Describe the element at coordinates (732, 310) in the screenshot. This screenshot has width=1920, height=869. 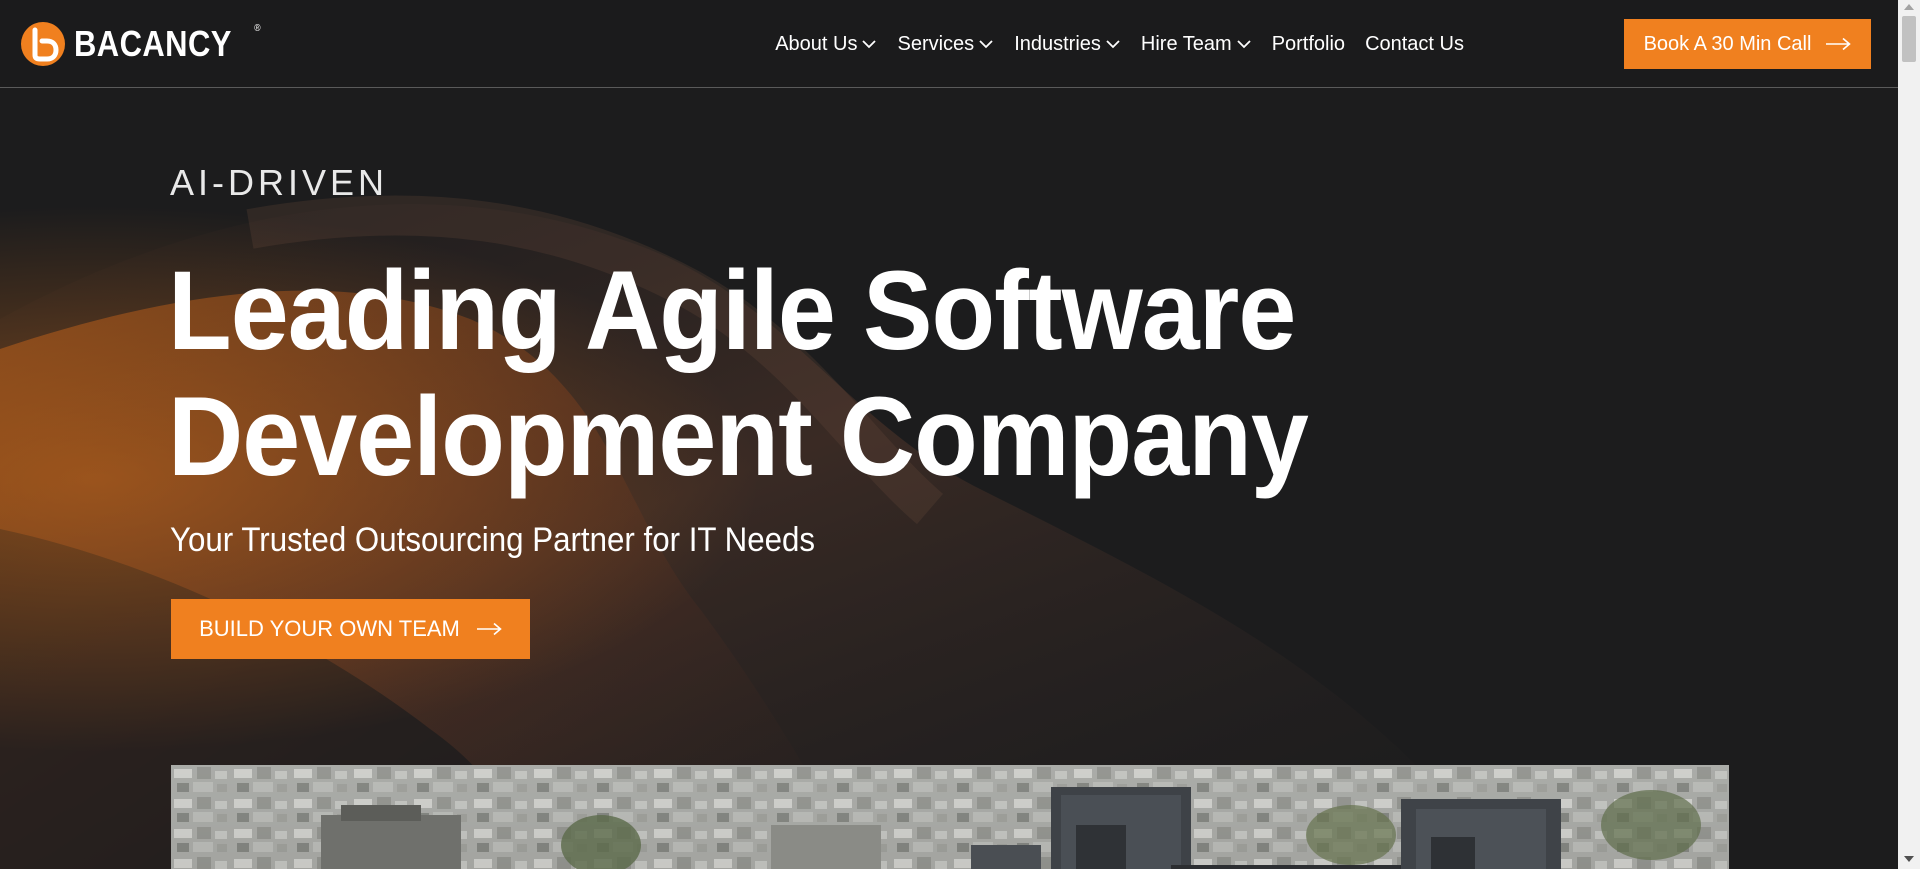
I see `hero-headline-line-1: Leading Agile Software` at that location.